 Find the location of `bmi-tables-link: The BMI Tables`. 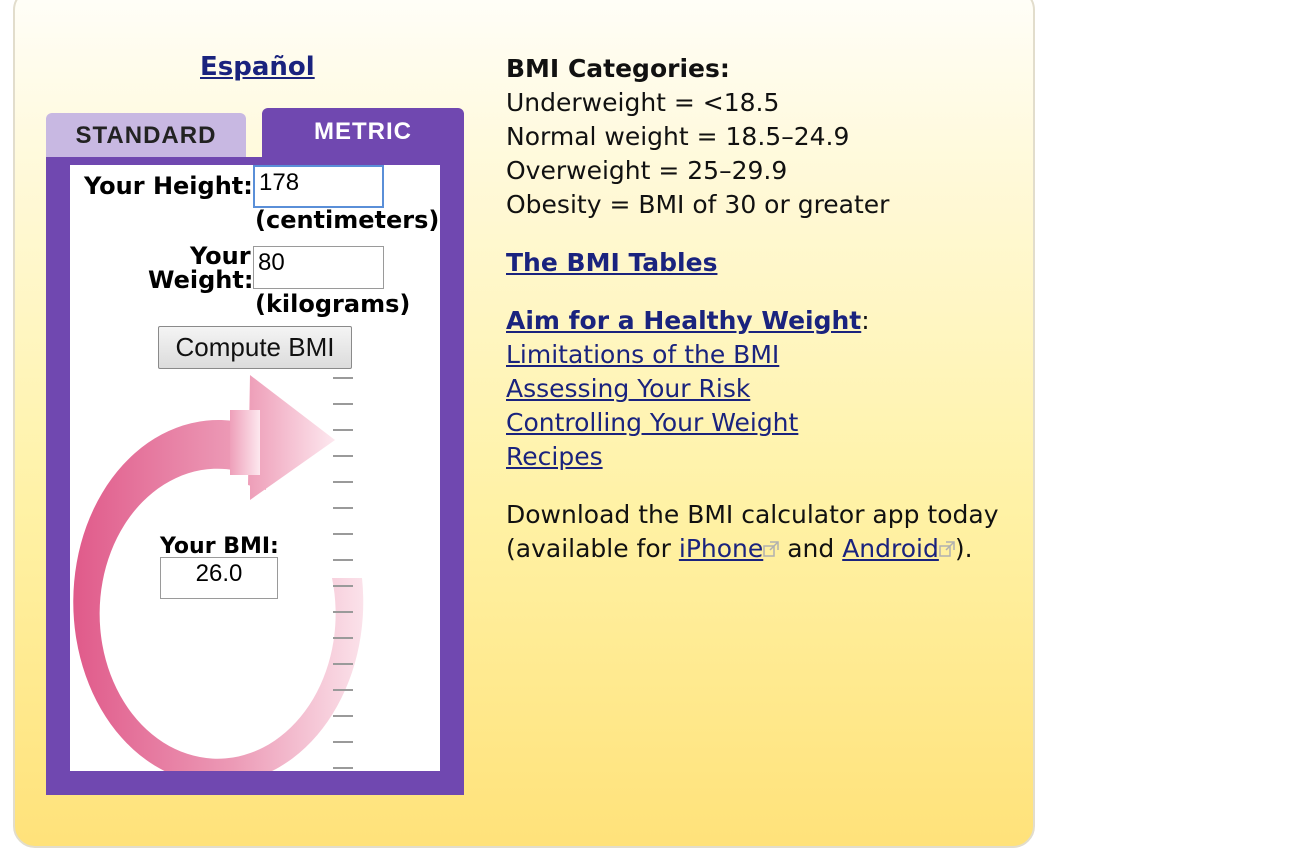

bmi-tables-link: The BMI Tables is located at coordinates (611, 262).